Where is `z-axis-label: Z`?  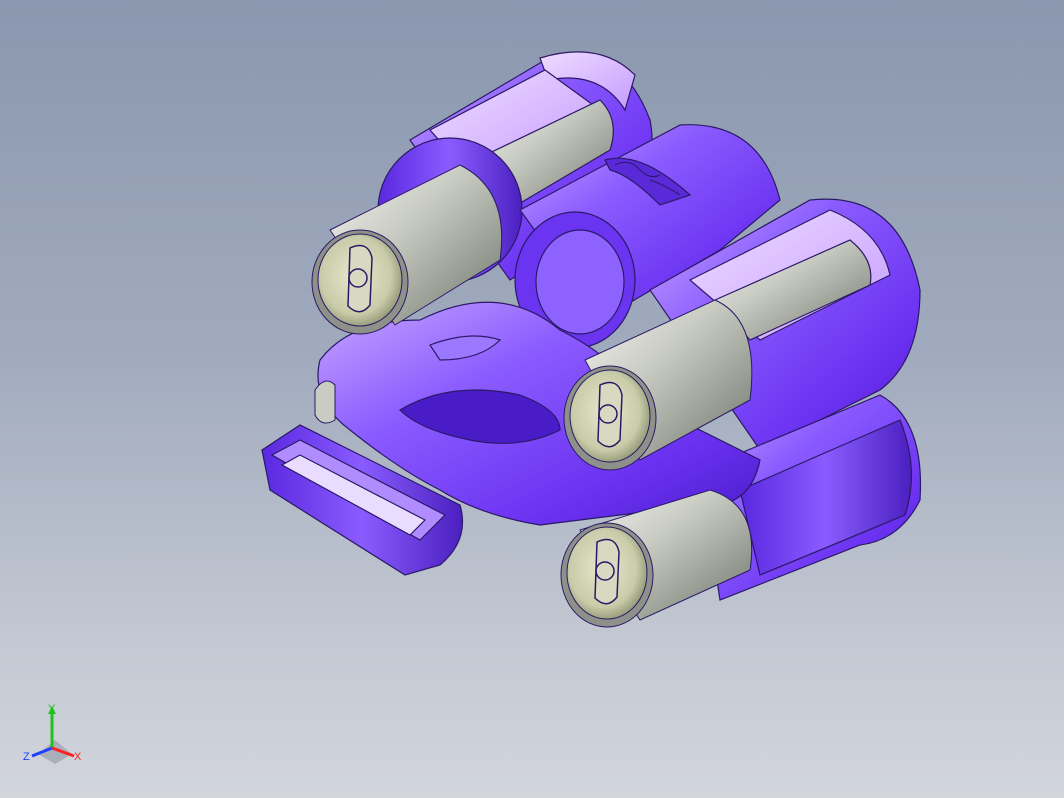 z-axis-label: Z is located at coordinates (26, 757).